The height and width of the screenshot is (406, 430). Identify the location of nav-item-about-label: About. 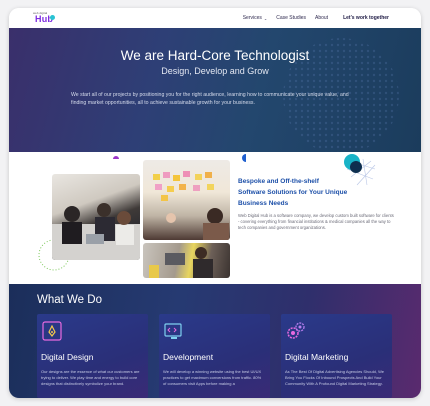
(322, 18).